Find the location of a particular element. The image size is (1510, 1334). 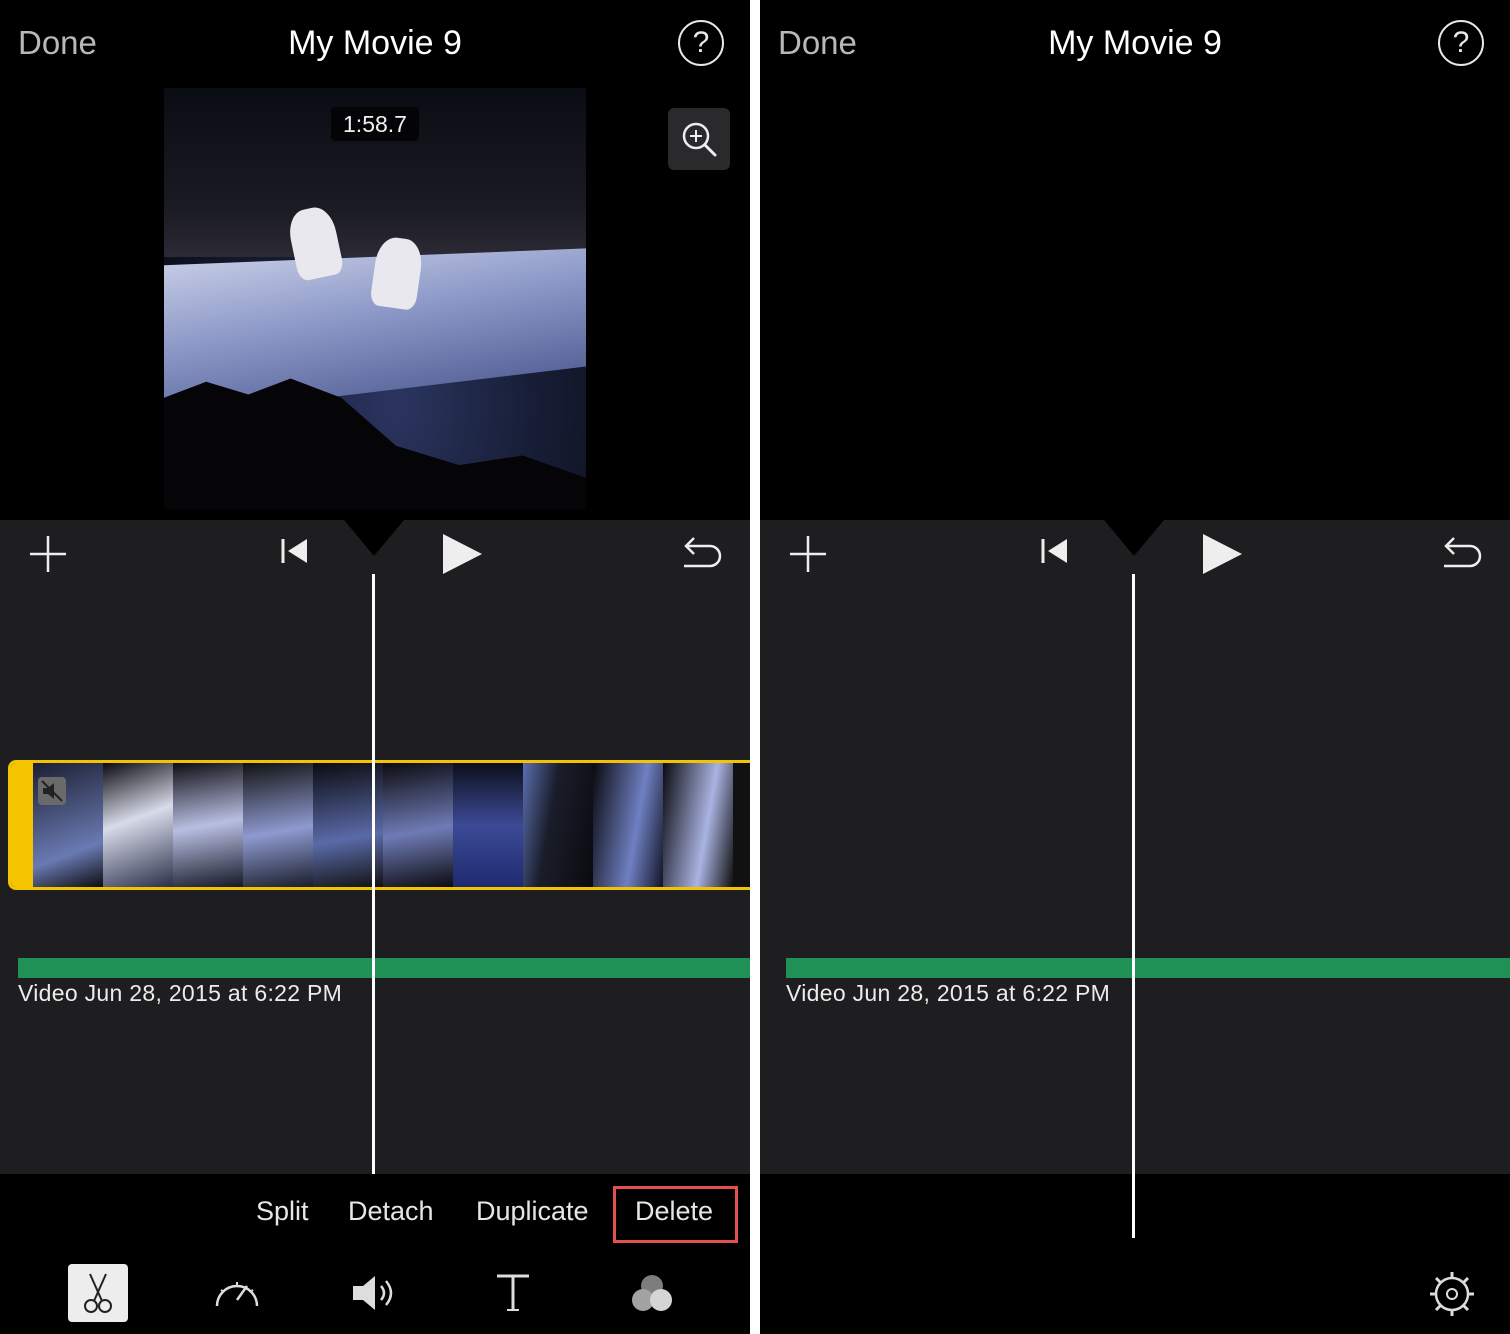

tool-filters is located at coordinates (652, 1293).